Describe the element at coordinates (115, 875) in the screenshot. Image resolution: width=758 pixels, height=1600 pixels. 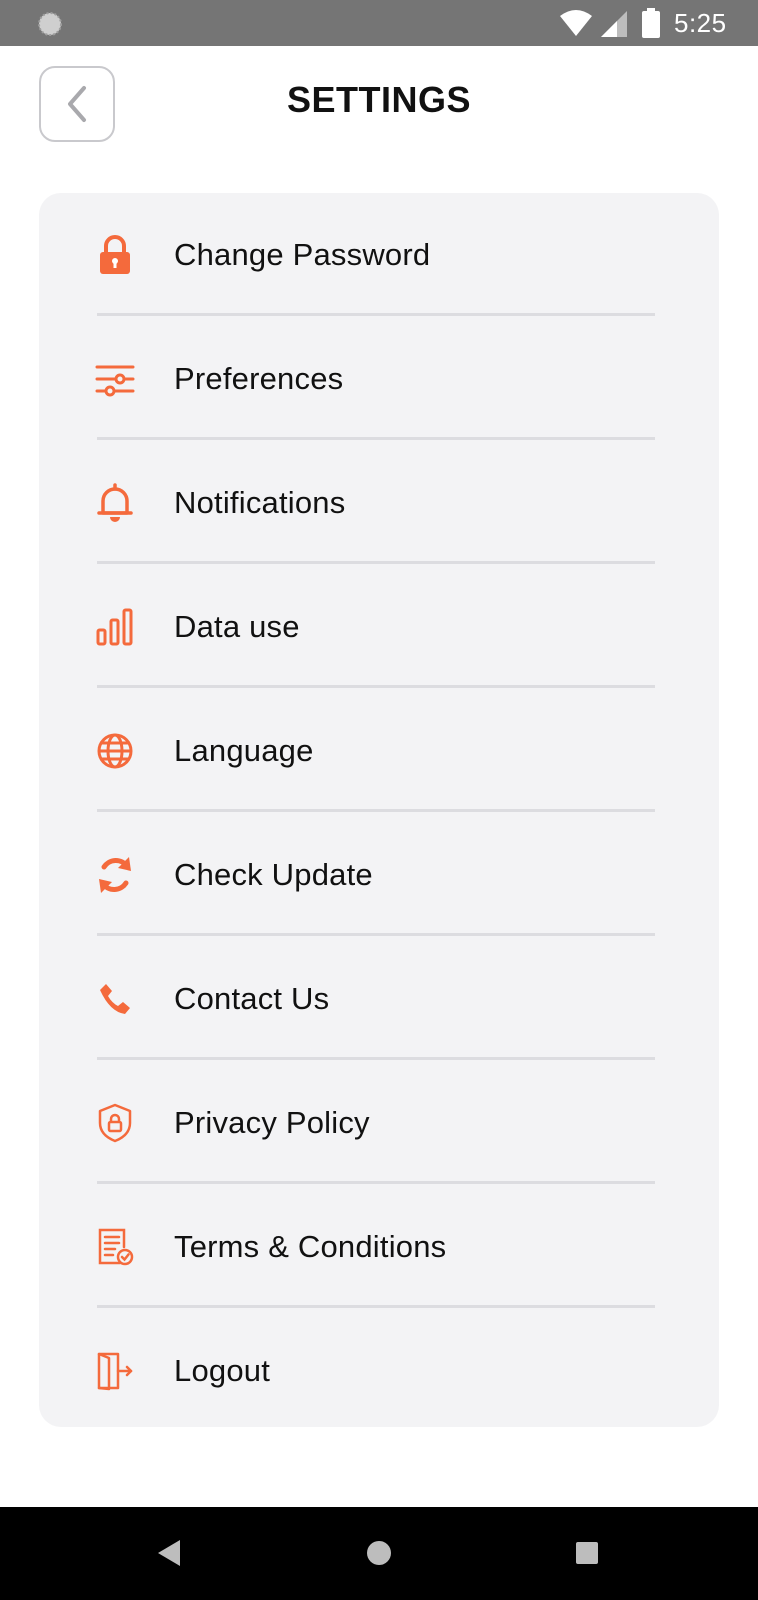
I see `refresh-icon` at that location.